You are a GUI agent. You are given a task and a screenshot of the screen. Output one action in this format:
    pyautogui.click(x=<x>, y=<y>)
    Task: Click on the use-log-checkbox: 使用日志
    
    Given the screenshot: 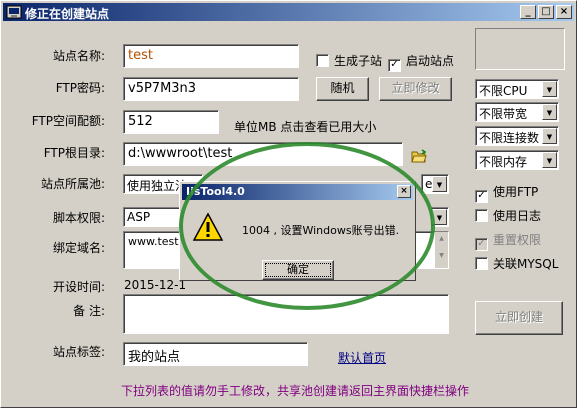 What is the action you would take?
    pyautogui.click(x=508, y=215)
    